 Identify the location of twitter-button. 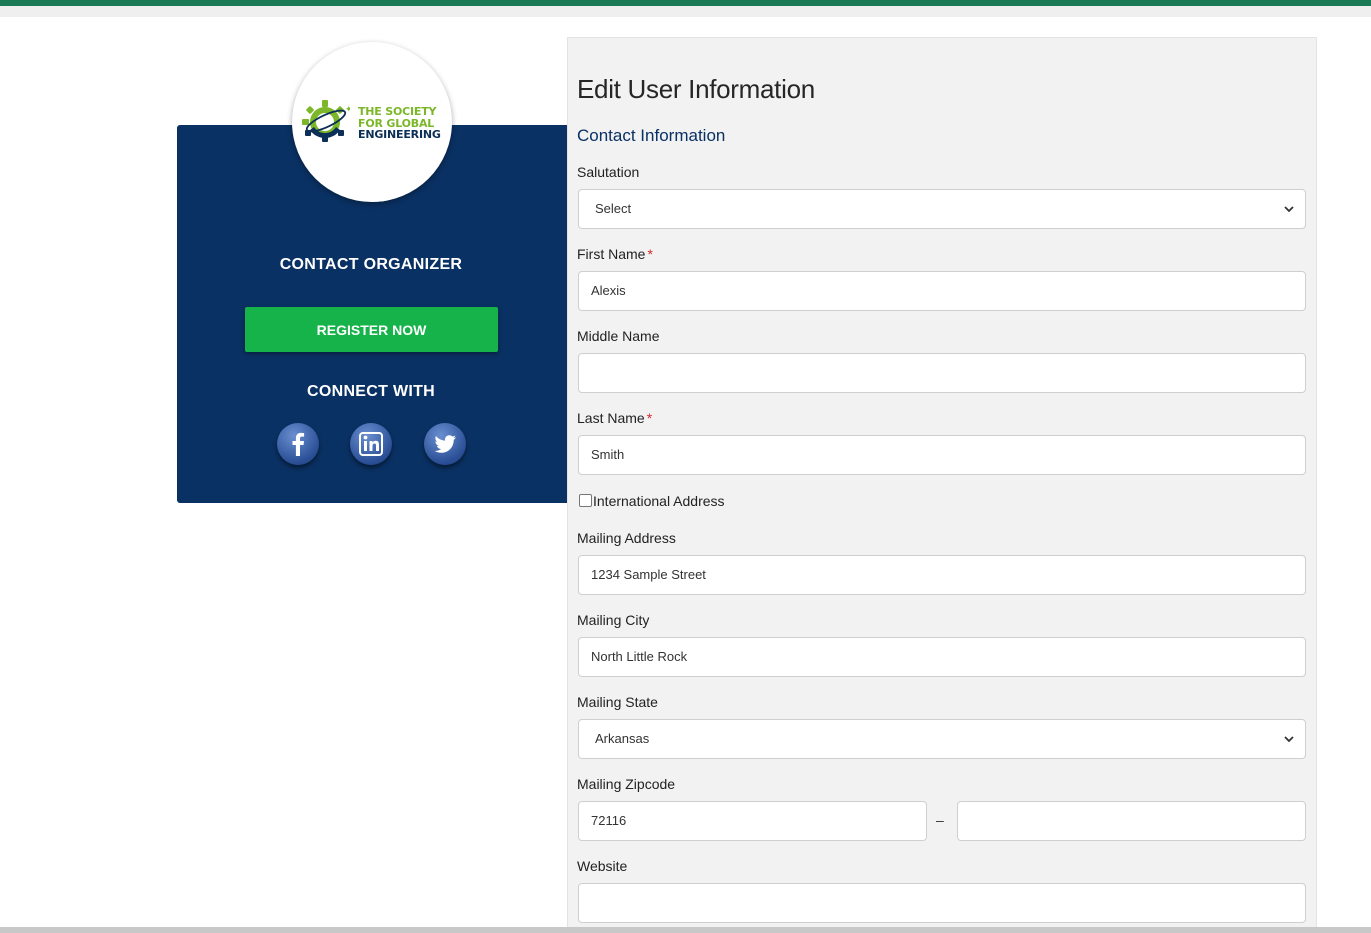
(445, 444).